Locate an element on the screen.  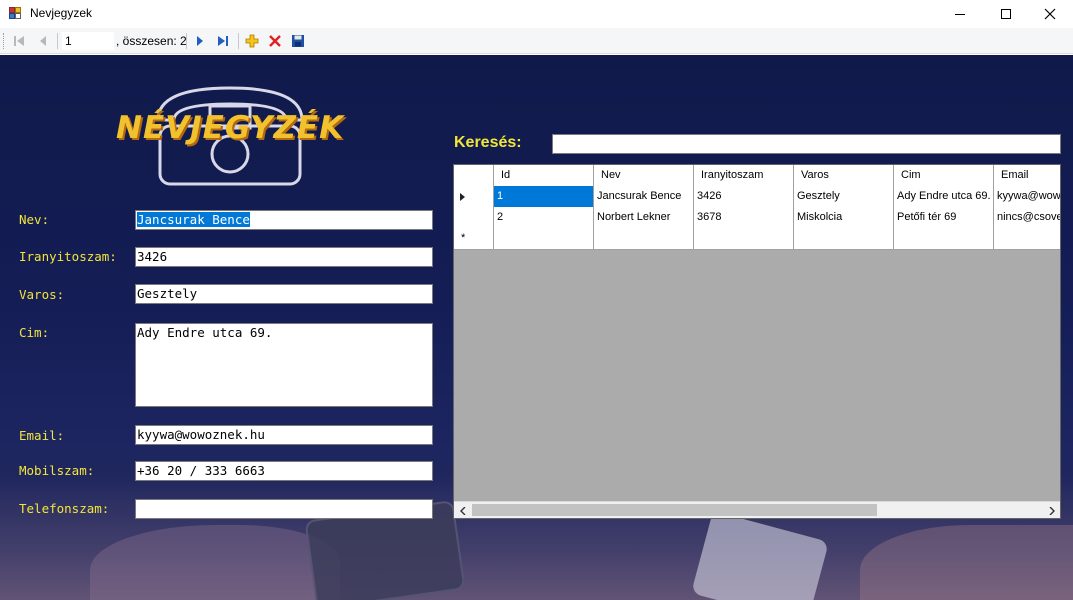
move-next-button is located at coordinates (200, 41).